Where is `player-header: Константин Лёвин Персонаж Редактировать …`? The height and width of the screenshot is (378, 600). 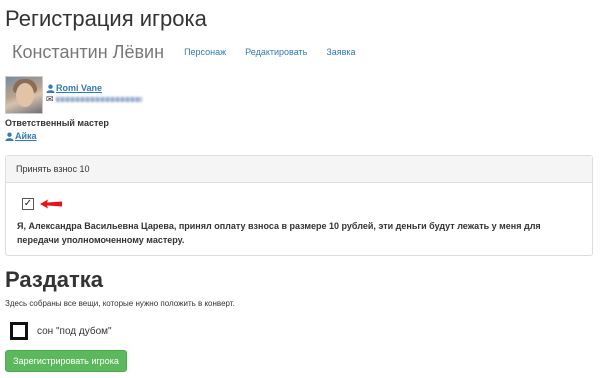 player-header: Константин Лёвин Персонаж Редактировать … is located at coordinates (193, 52).